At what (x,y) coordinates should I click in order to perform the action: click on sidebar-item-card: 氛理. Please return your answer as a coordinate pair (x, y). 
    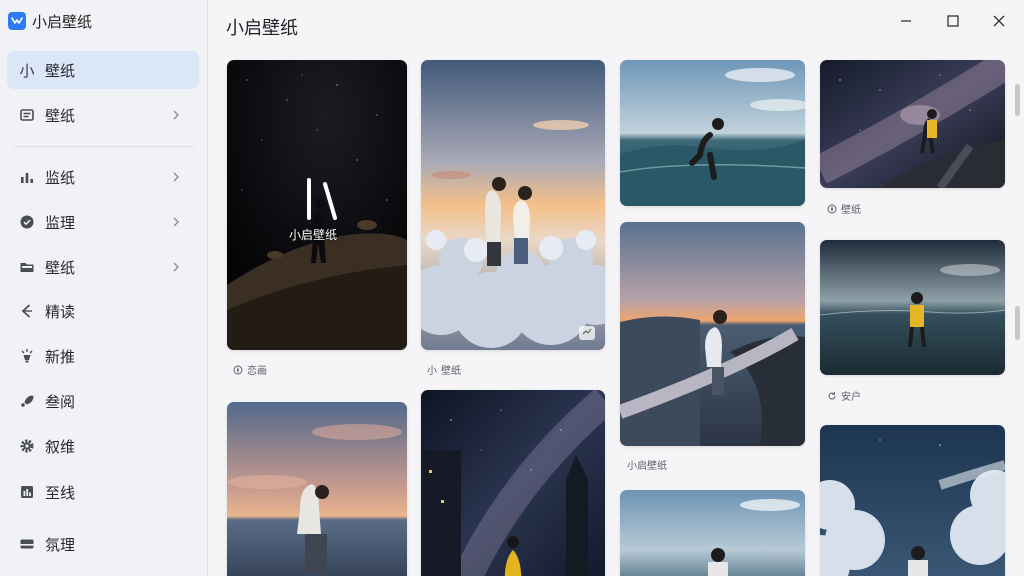
    Looking at the image, I should click on (103, 544).